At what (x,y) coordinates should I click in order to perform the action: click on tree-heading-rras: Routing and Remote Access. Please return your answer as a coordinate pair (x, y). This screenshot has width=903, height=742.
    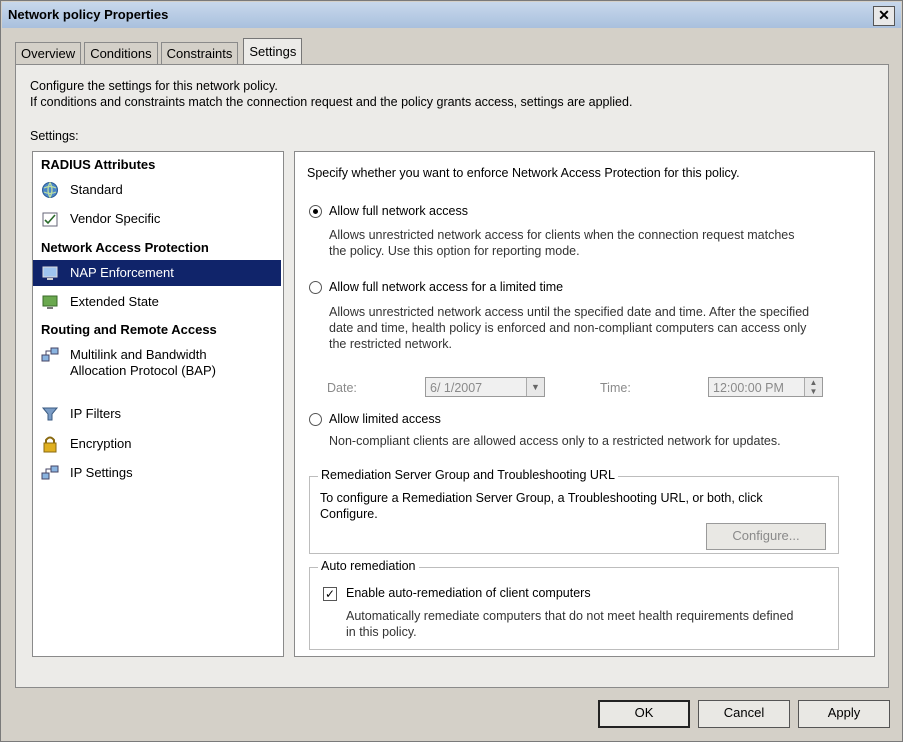
    Looking at the image, I should click on (129, 329).